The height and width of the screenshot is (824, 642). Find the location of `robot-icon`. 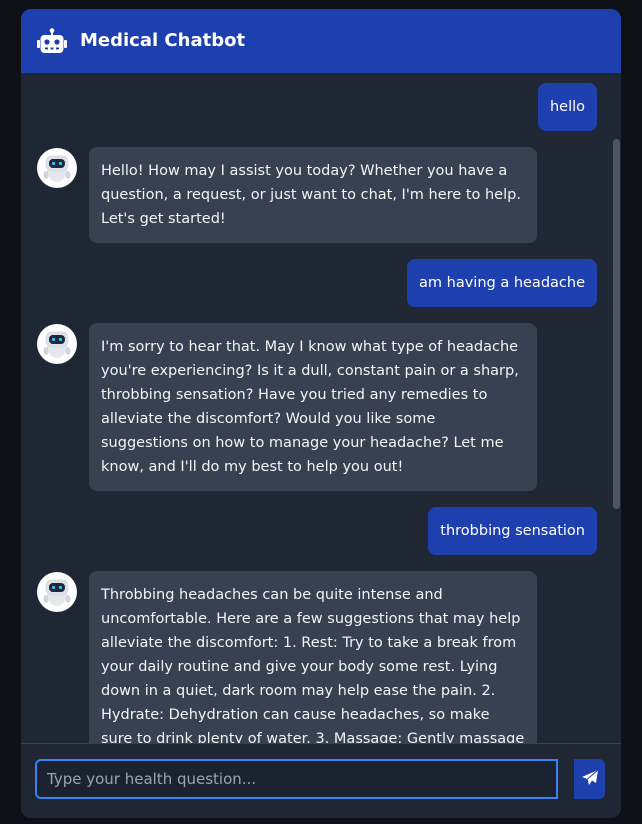

robot-icon is located at coordinates (52, 41).